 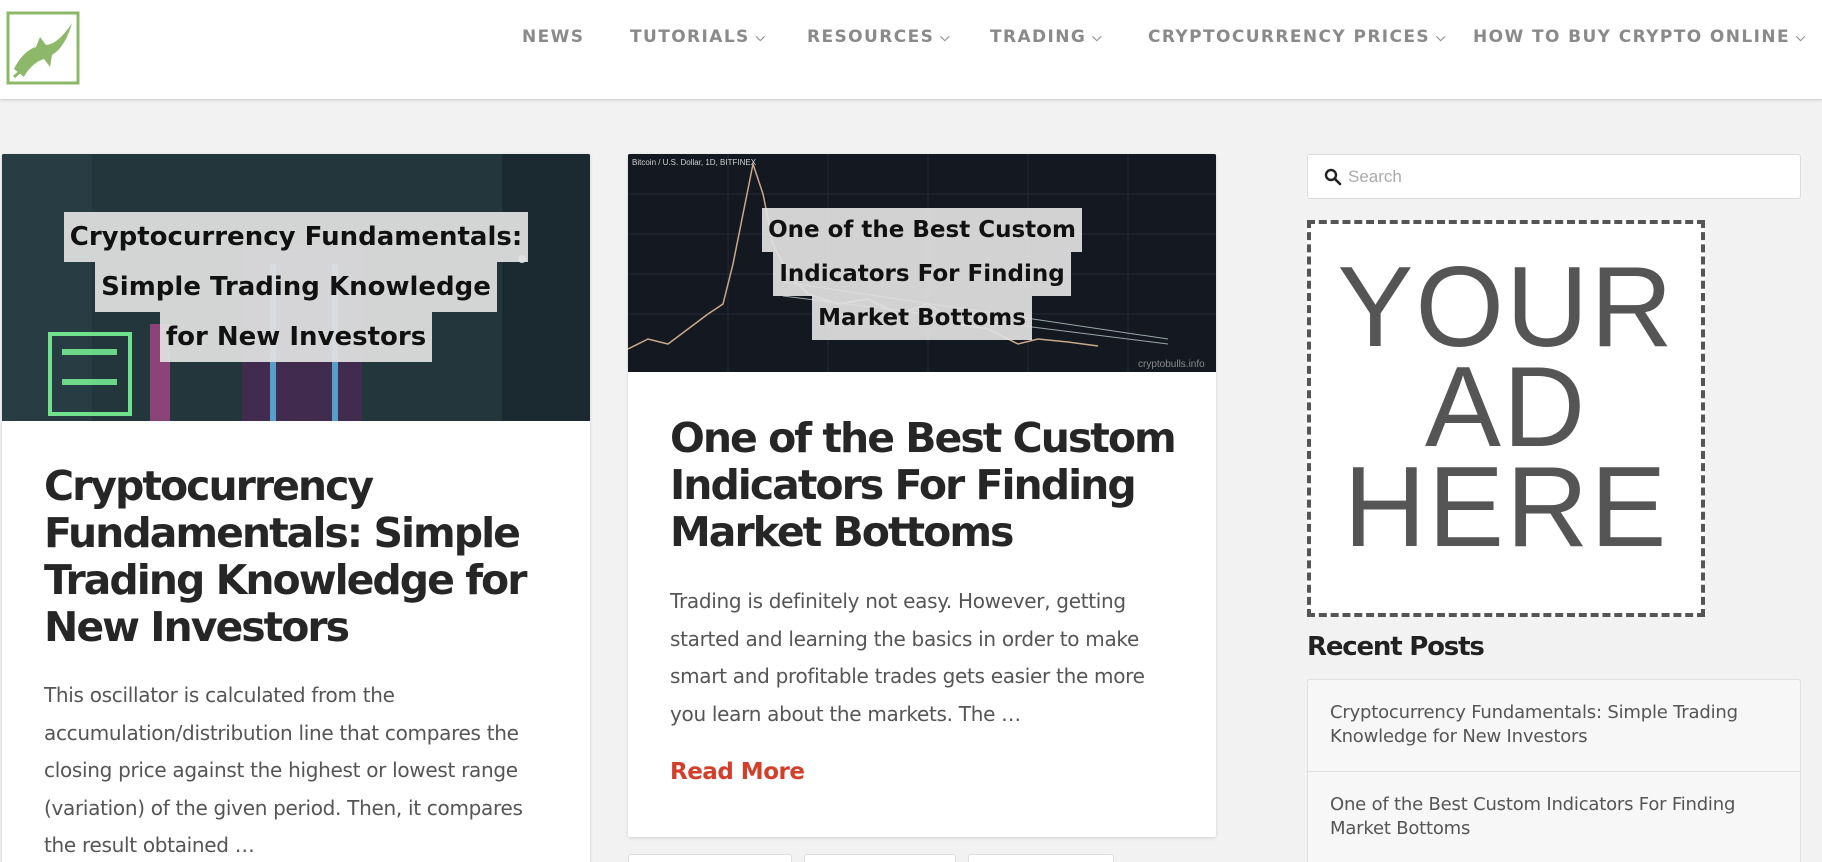 I want to click on nav-item-label: NEWS, so click(x=553, y=37).